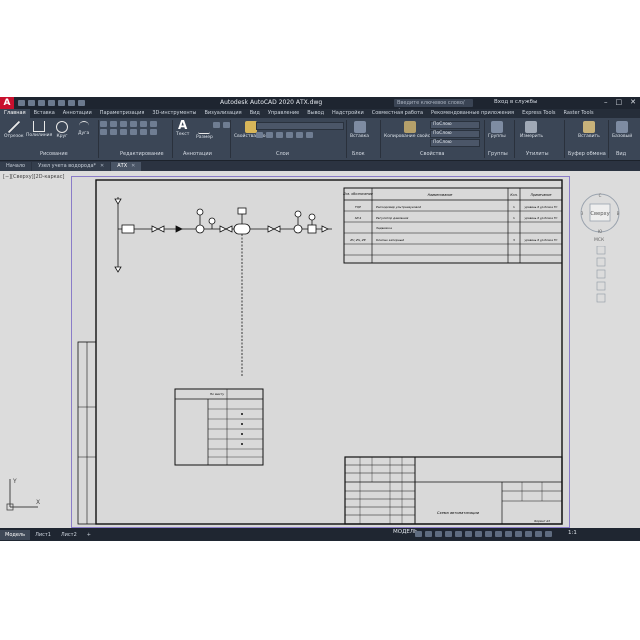 This screenshot has width=640, height=640. Describe the element at coordinates (537, 154) in the screenshot. I see `group-utilities: Утилиты` at that location.